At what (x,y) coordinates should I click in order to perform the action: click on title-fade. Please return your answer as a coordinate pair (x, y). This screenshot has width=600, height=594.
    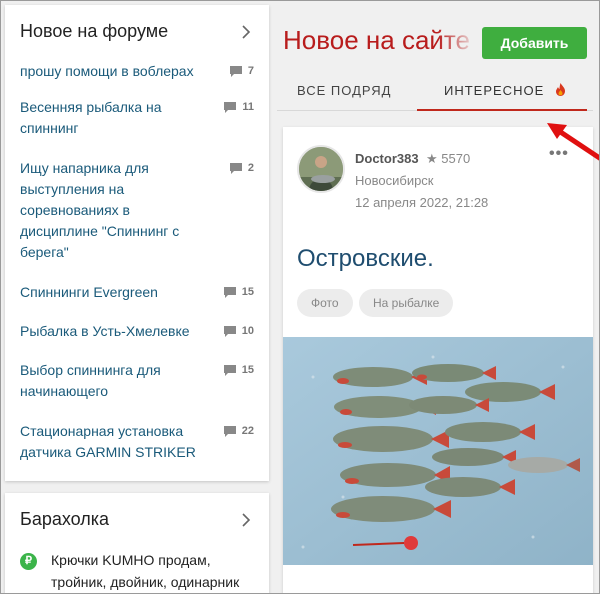
    Looking at the image, I should click on (457, 41).